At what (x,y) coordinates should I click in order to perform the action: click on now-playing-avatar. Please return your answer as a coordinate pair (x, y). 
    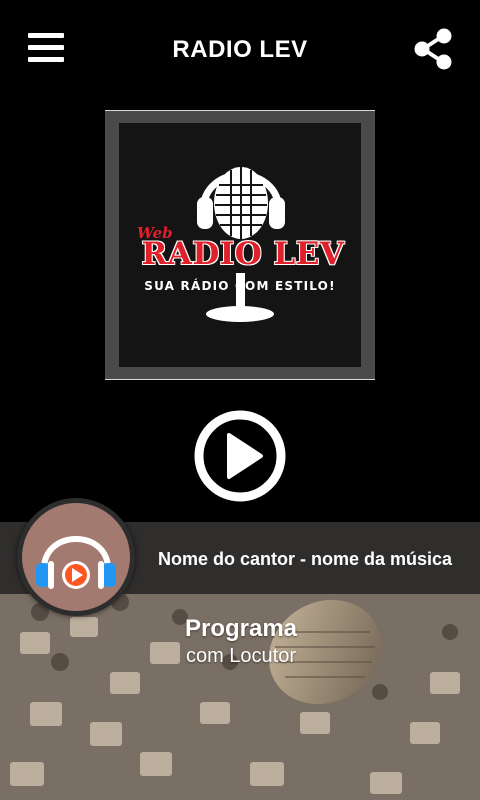
    Looking at the image, I should click on (76, 557).